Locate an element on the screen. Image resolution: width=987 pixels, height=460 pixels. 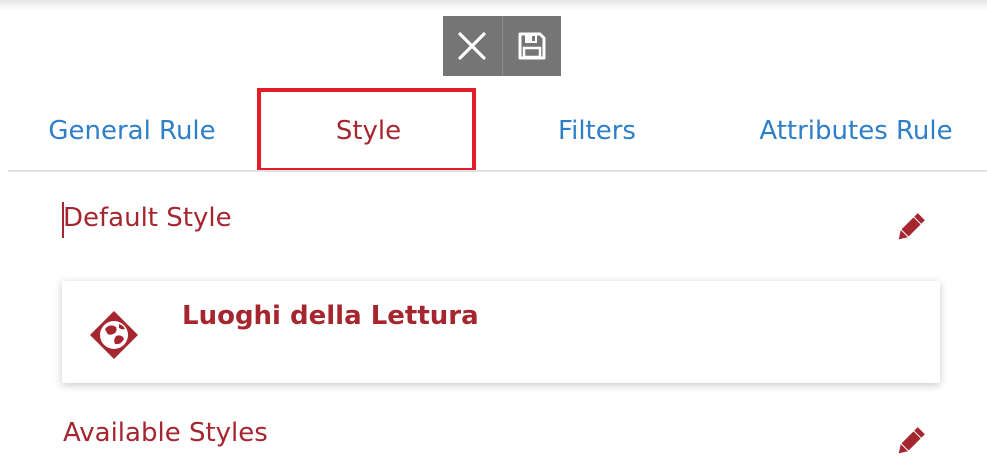
tab-attributes-rule: Attributes Rule is located at coordinates (852, 131).